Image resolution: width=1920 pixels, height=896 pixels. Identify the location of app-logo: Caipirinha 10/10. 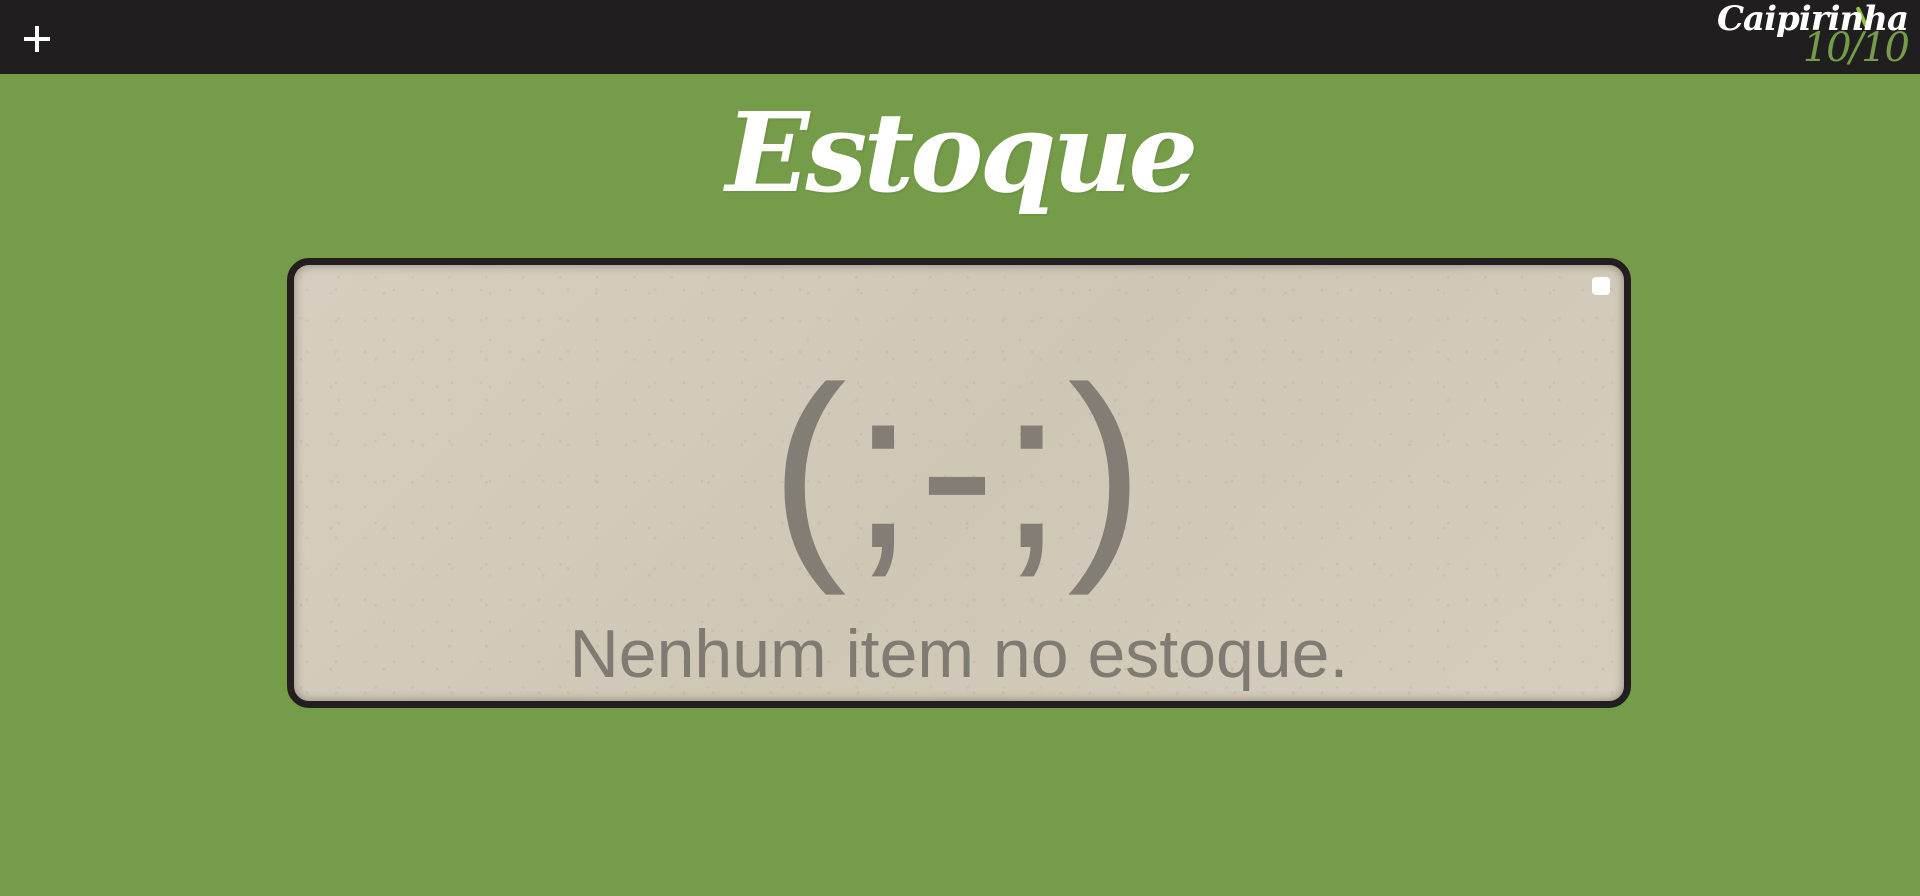
(1813, 37).